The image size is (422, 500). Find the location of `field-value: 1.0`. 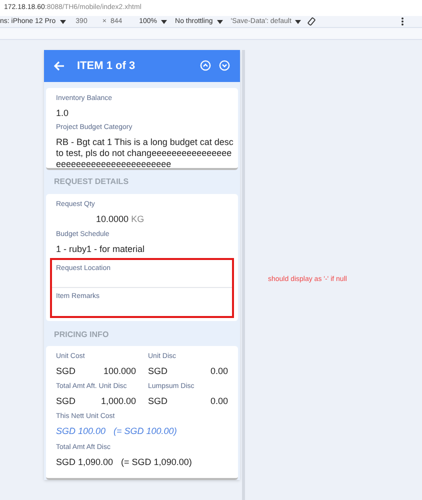

field-value: 1.0 is located at coordinates (63, 113).